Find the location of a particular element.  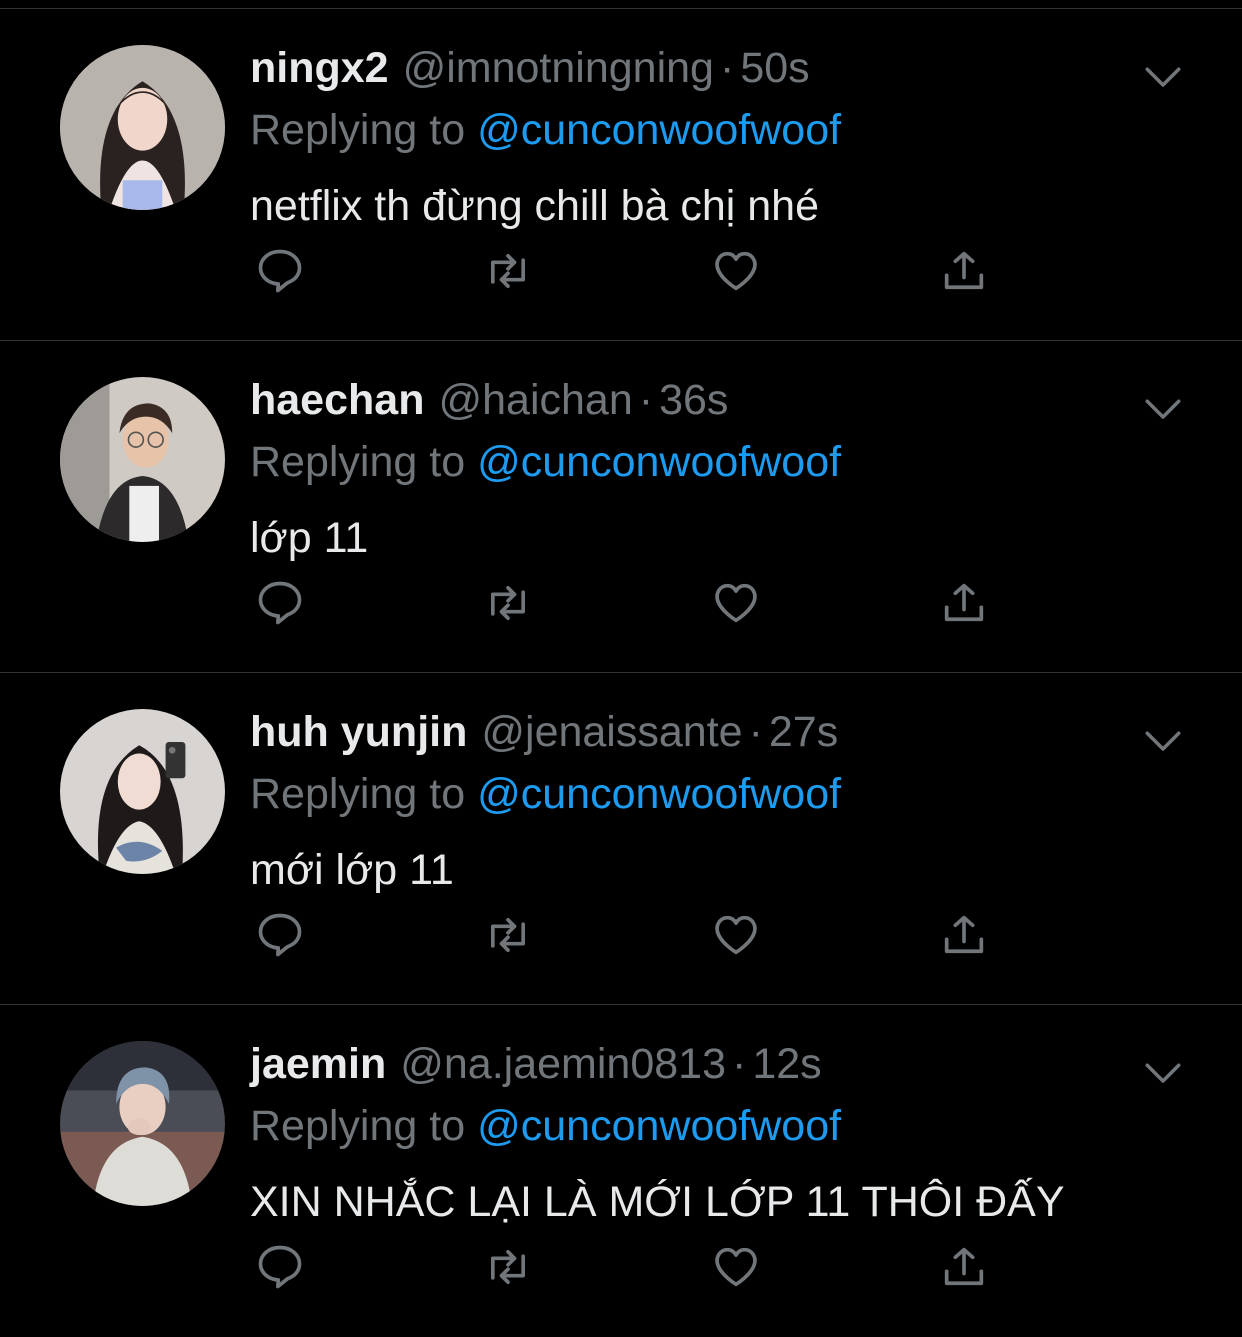

user-handle: @na.jaemin0813 is located at coordinates (563, 1064).